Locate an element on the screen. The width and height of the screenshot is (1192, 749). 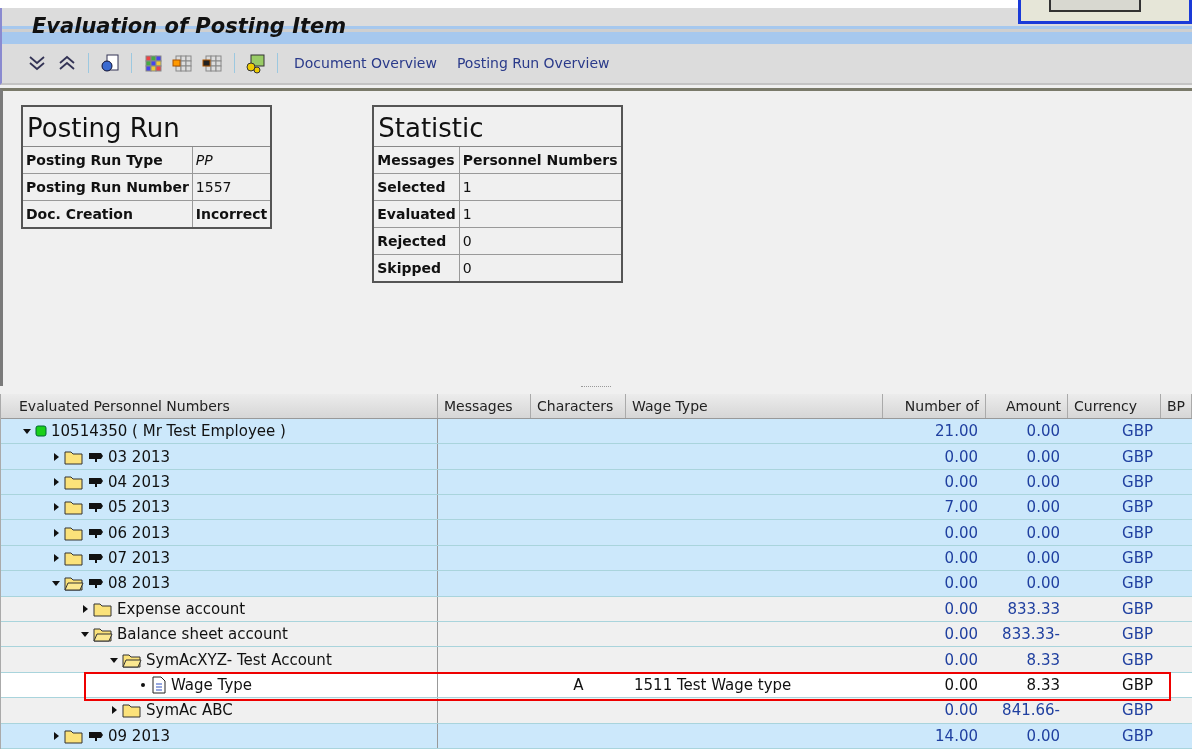
node-label: Balance sheet account is located at coordinates (202, 634).